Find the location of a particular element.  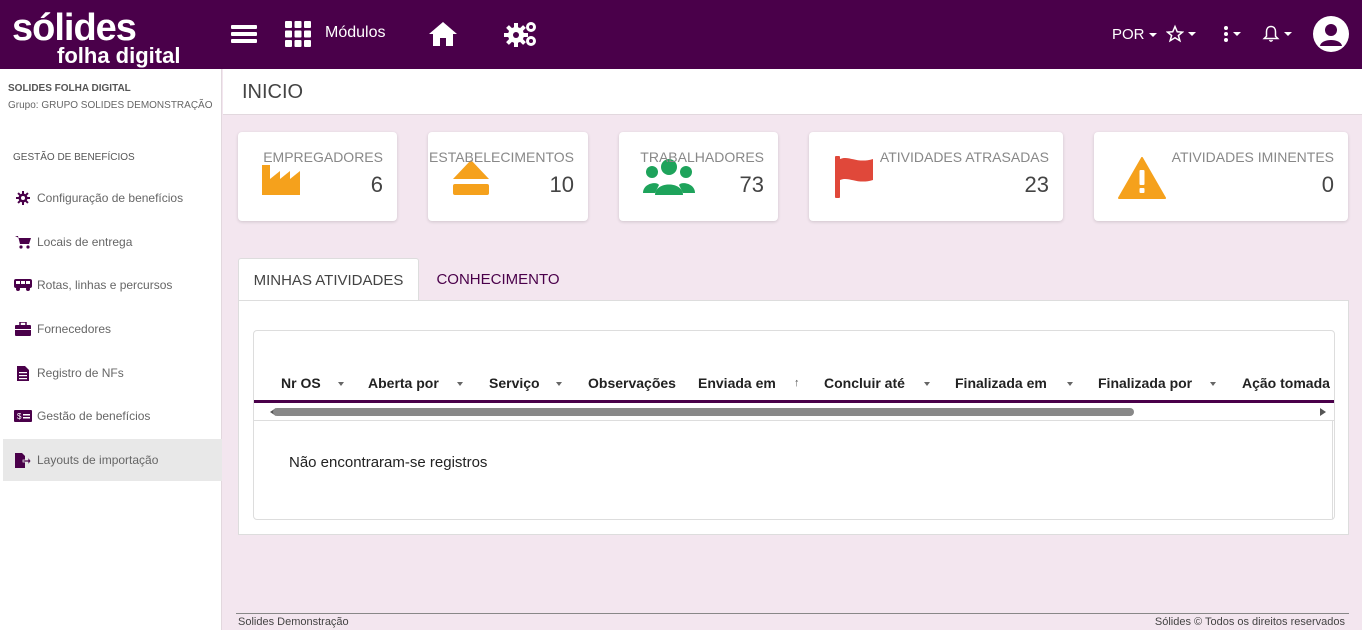

sidebar-item-rotas: Rotas, linhas e percursos is located at coordinates (112, 285).